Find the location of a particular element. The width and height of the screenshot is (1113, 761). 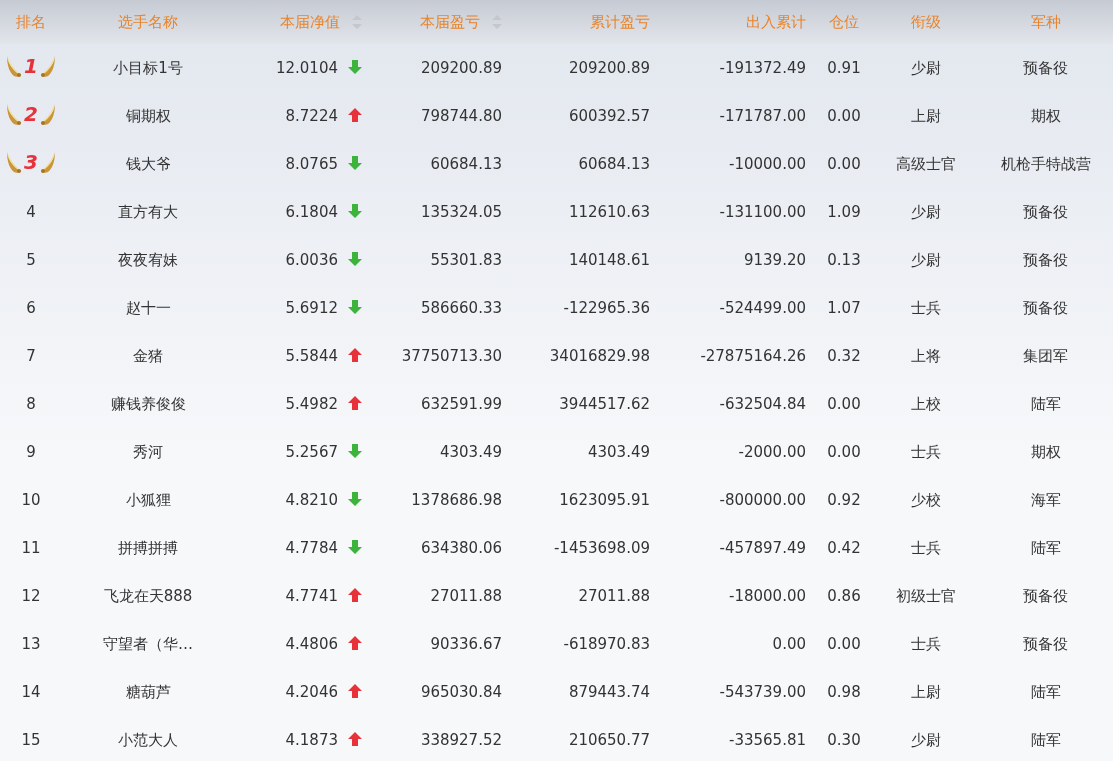

player-name: 夜夜宥妹 is located at coordinates (148, 259).